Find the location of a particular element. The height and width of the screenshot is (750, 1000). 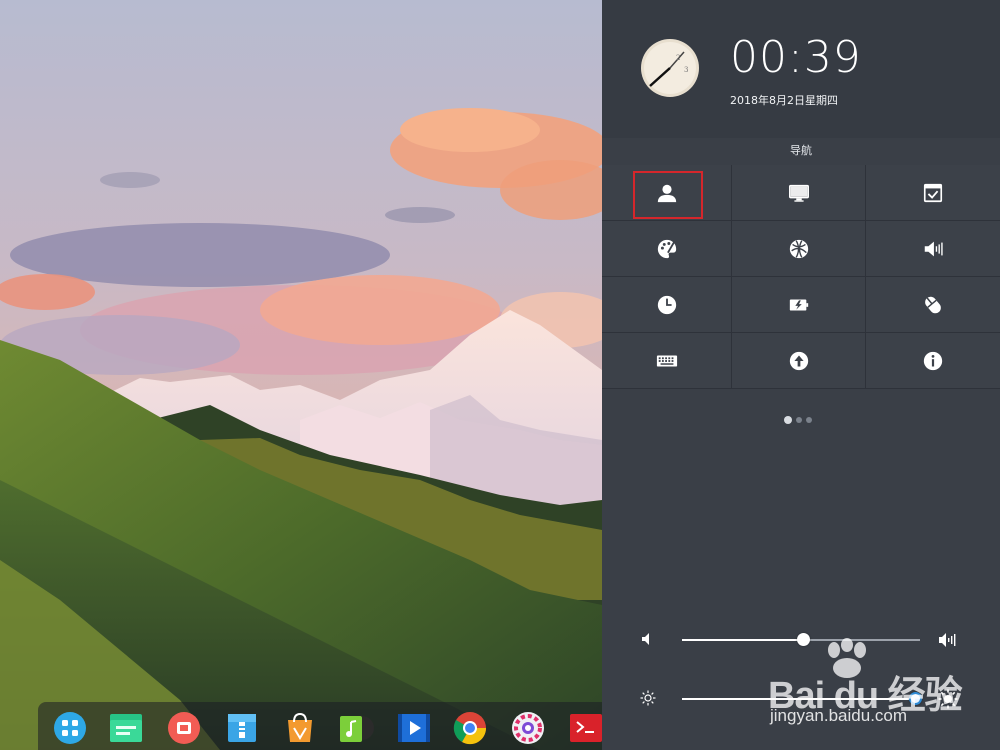

default-apps-icon is located at coordinates (933, 192).